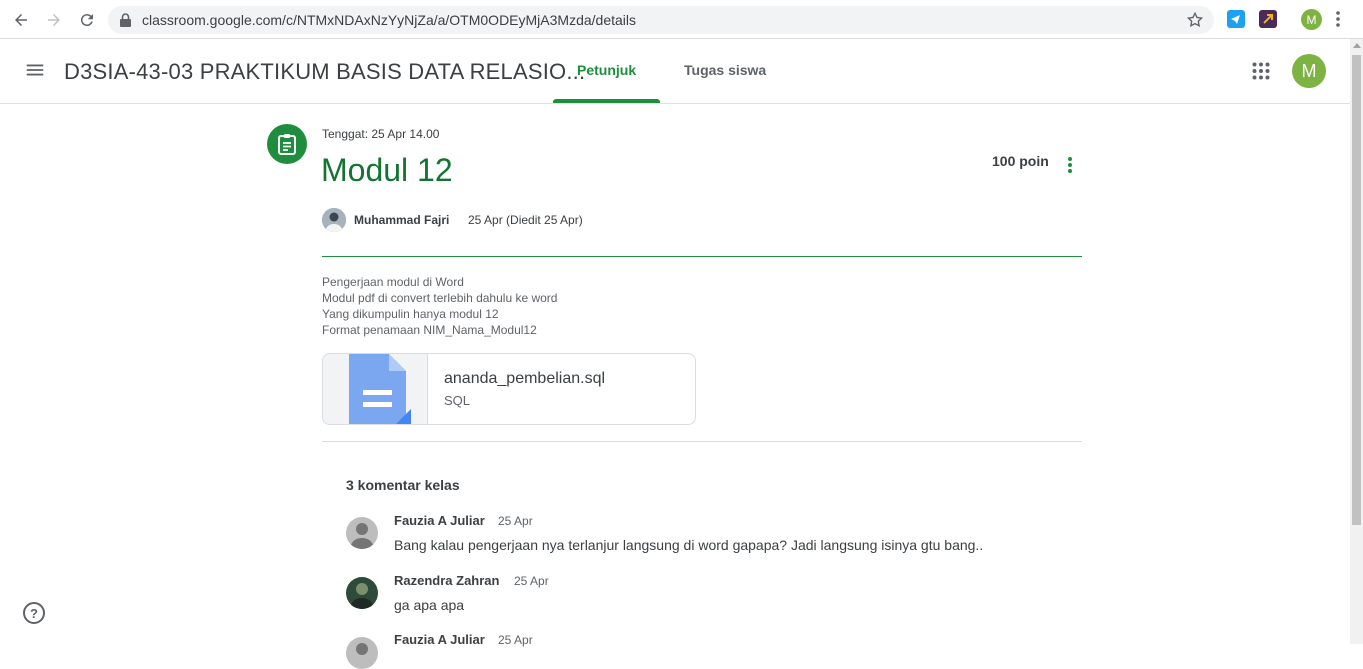 The height and width of the screenshot is (669, 1363). I want to click on description-line: Pengerjaan modul di Word, so click(393, 282).